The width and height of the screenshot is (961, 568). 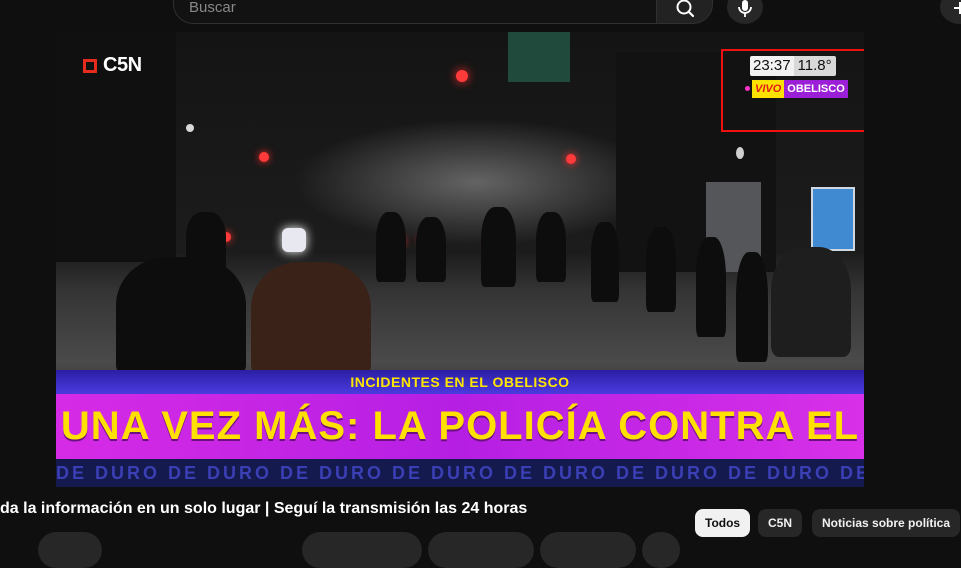 What do you see at coordinates (362, 550) in the screenshot?
I see `like-button` at bounding box center [362, 550].